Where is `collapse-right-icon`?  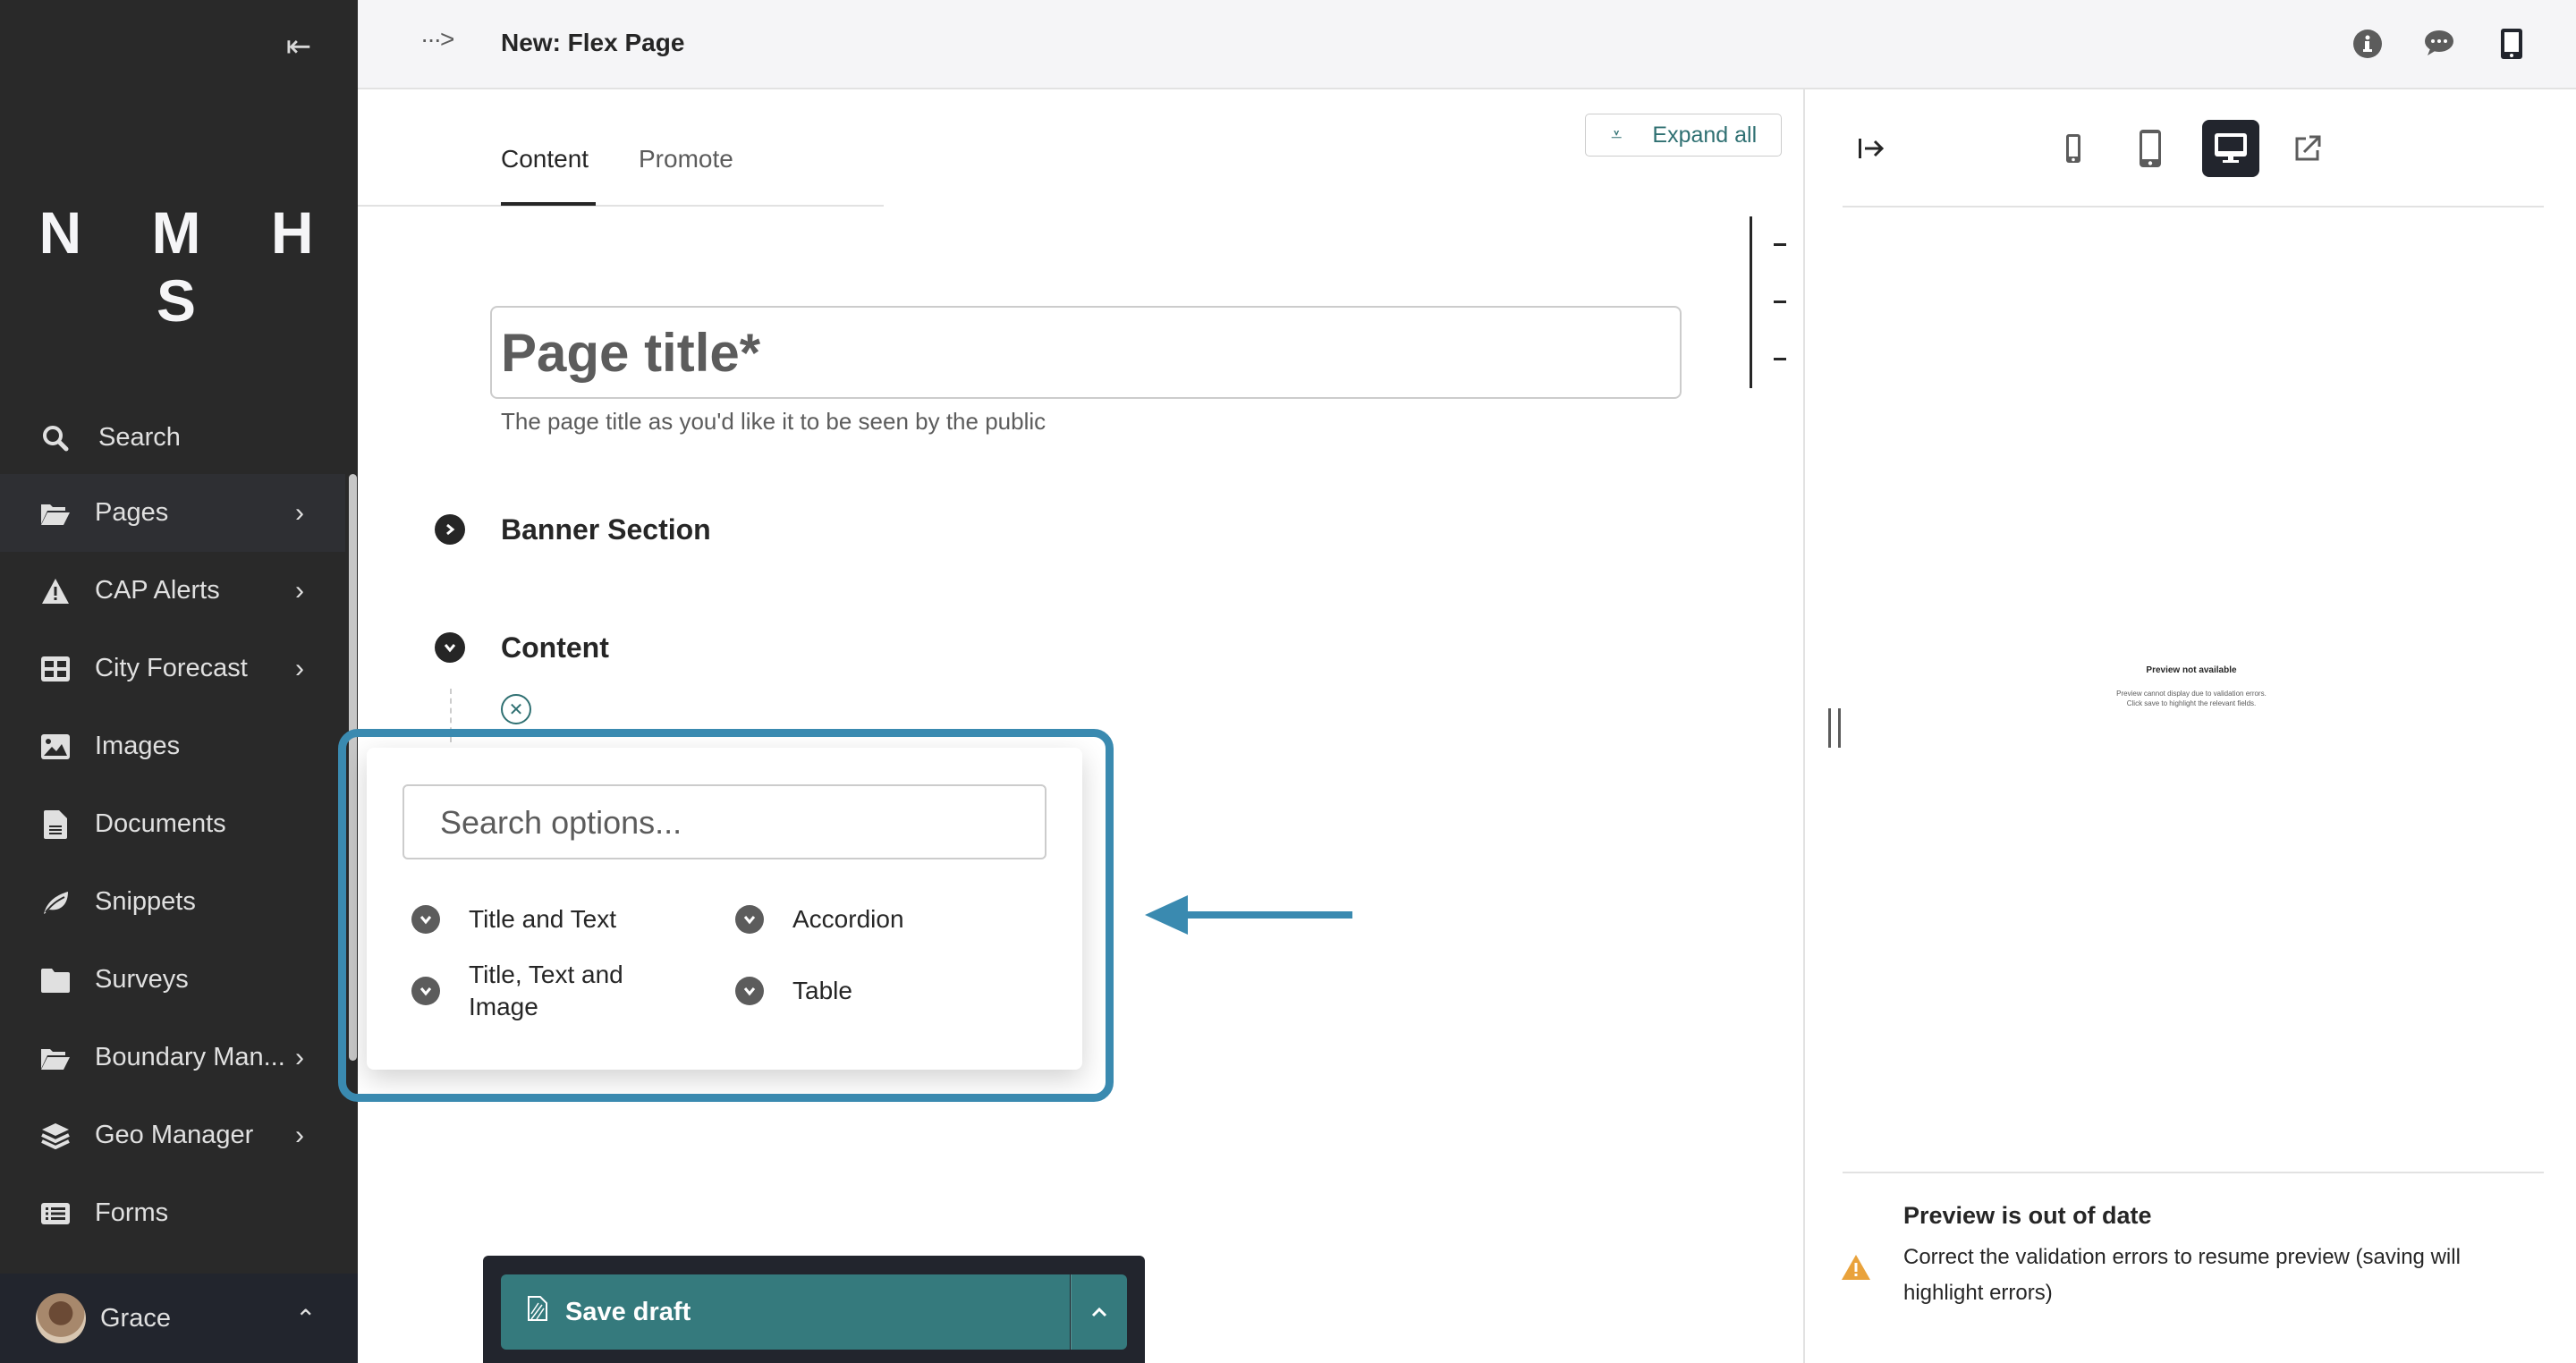
collapse-right-icon is located at coordinates (1872, 149).